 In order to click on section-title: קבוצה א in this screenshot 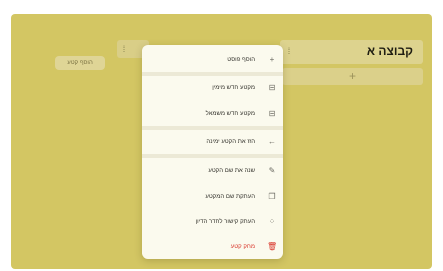, I will do `click(390, 51)`.